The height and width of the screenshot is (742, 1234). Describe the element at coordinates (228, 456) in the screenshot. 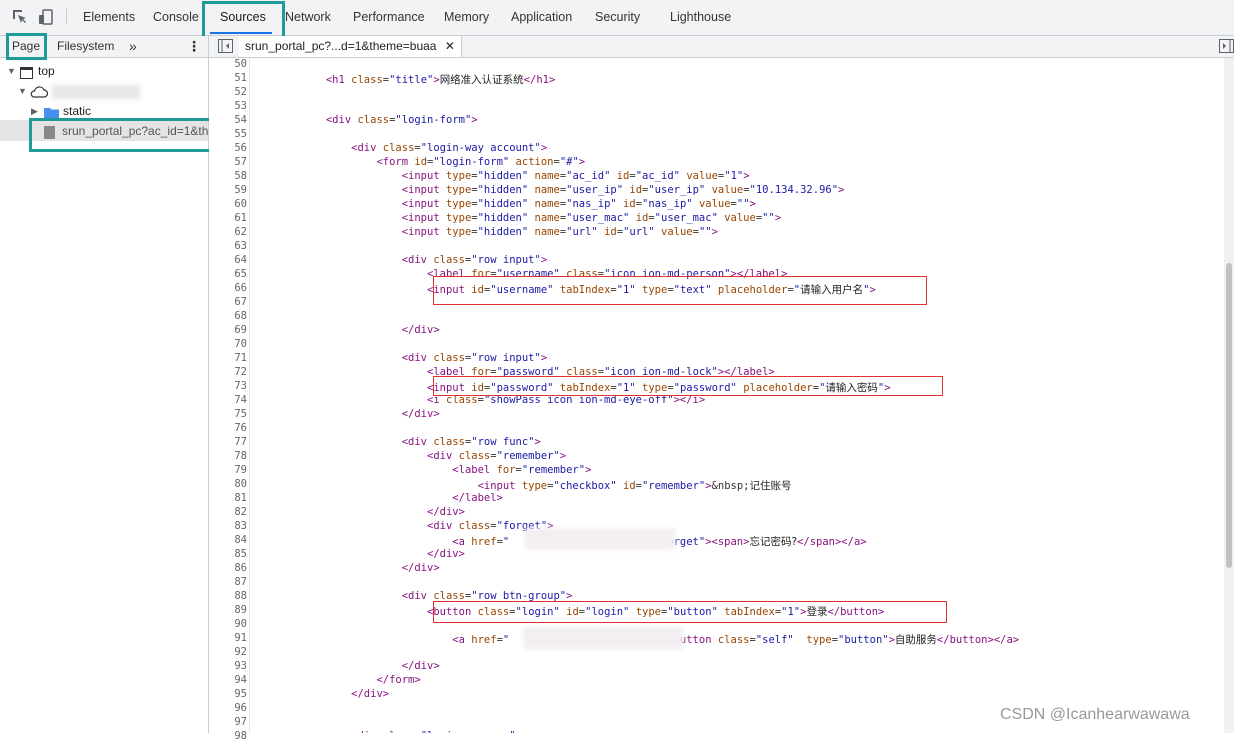

I see `line-number: 78` at that location.